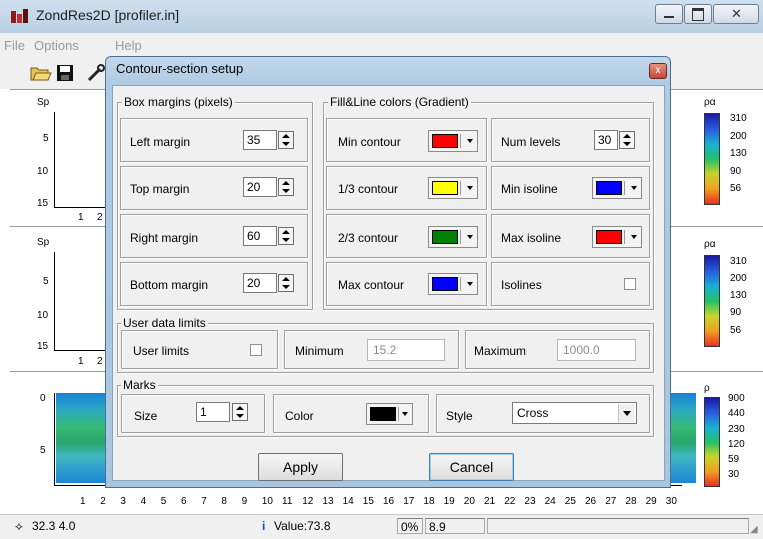  I want to click on status-coords-text: 32.3 4.0, so click(54, 526).